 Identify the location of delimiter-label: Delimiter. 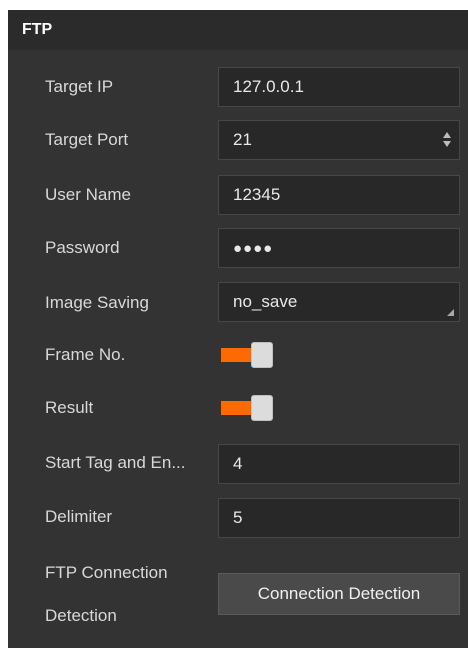
(79, 516).